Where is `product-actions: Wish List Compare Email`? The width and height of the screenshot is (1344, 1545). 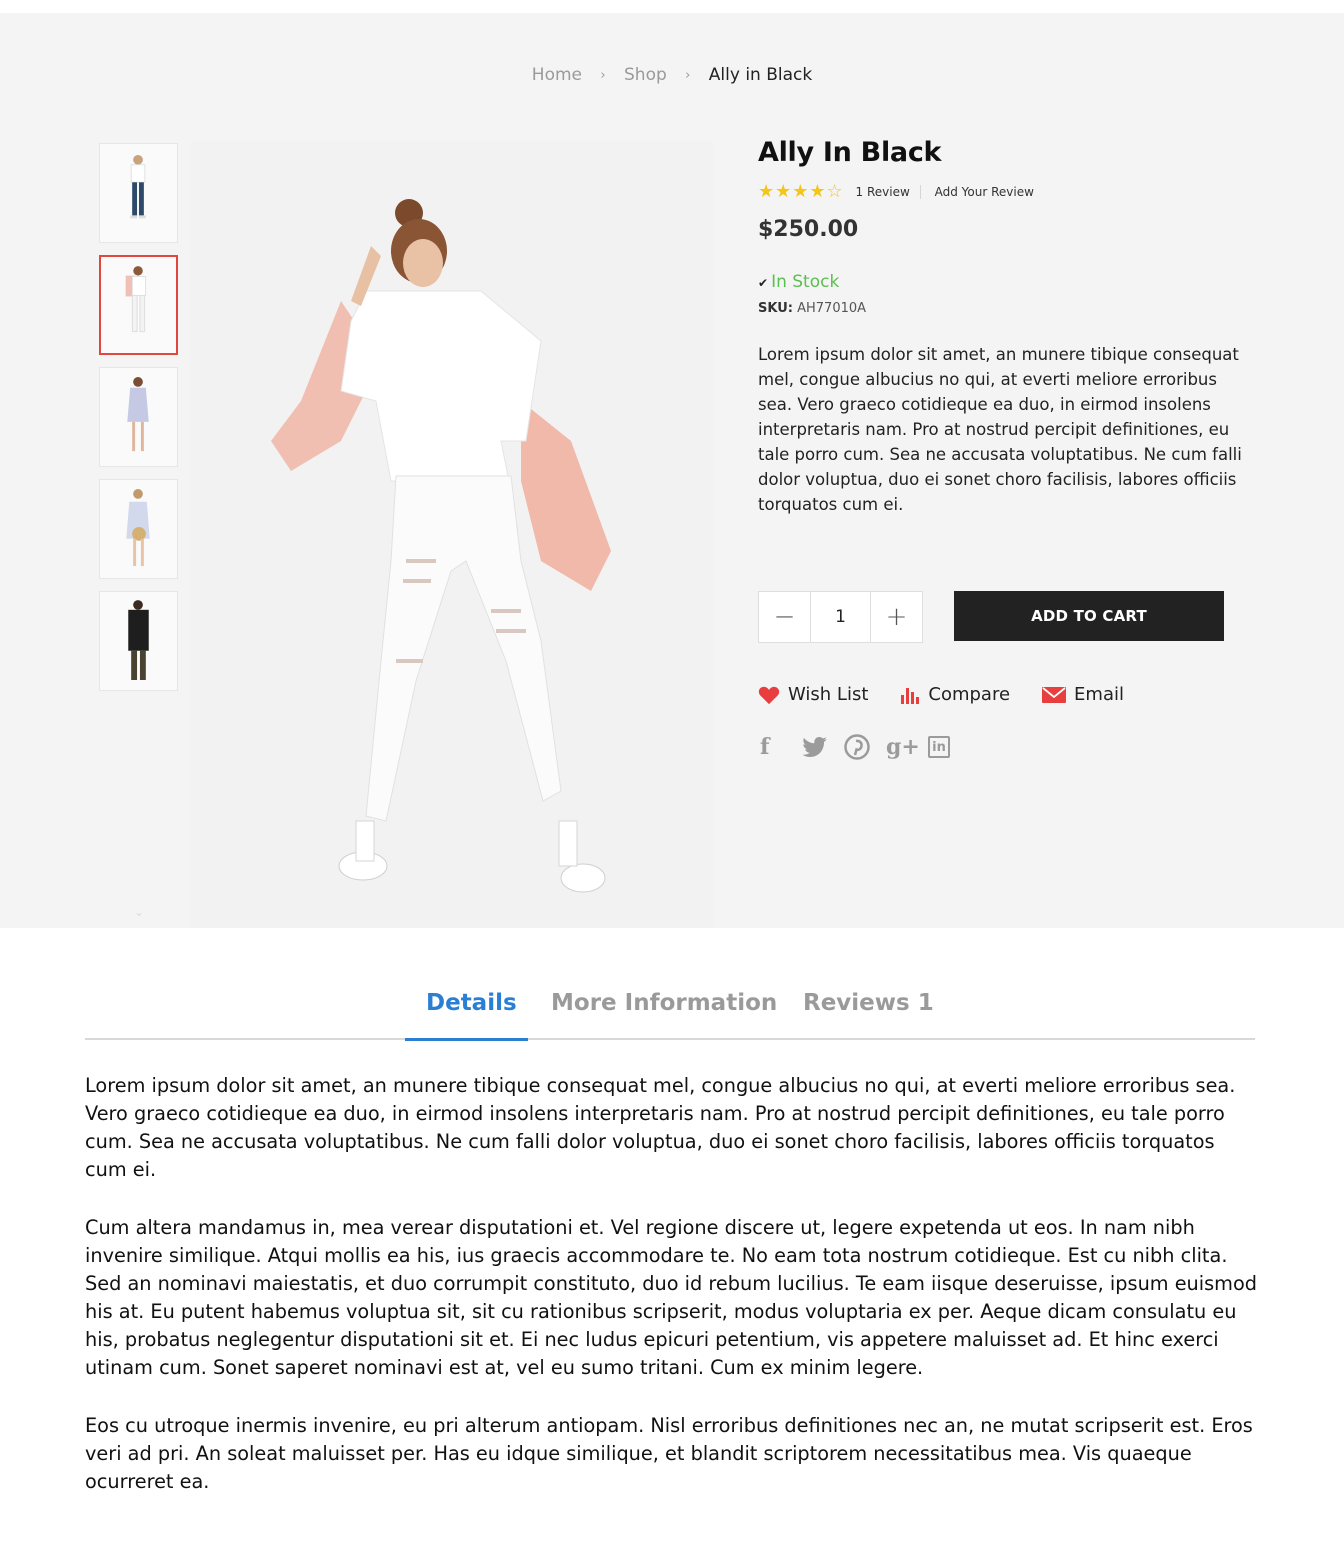
product-actions: Wish List Compare Email is located at coordinates (957, 694).